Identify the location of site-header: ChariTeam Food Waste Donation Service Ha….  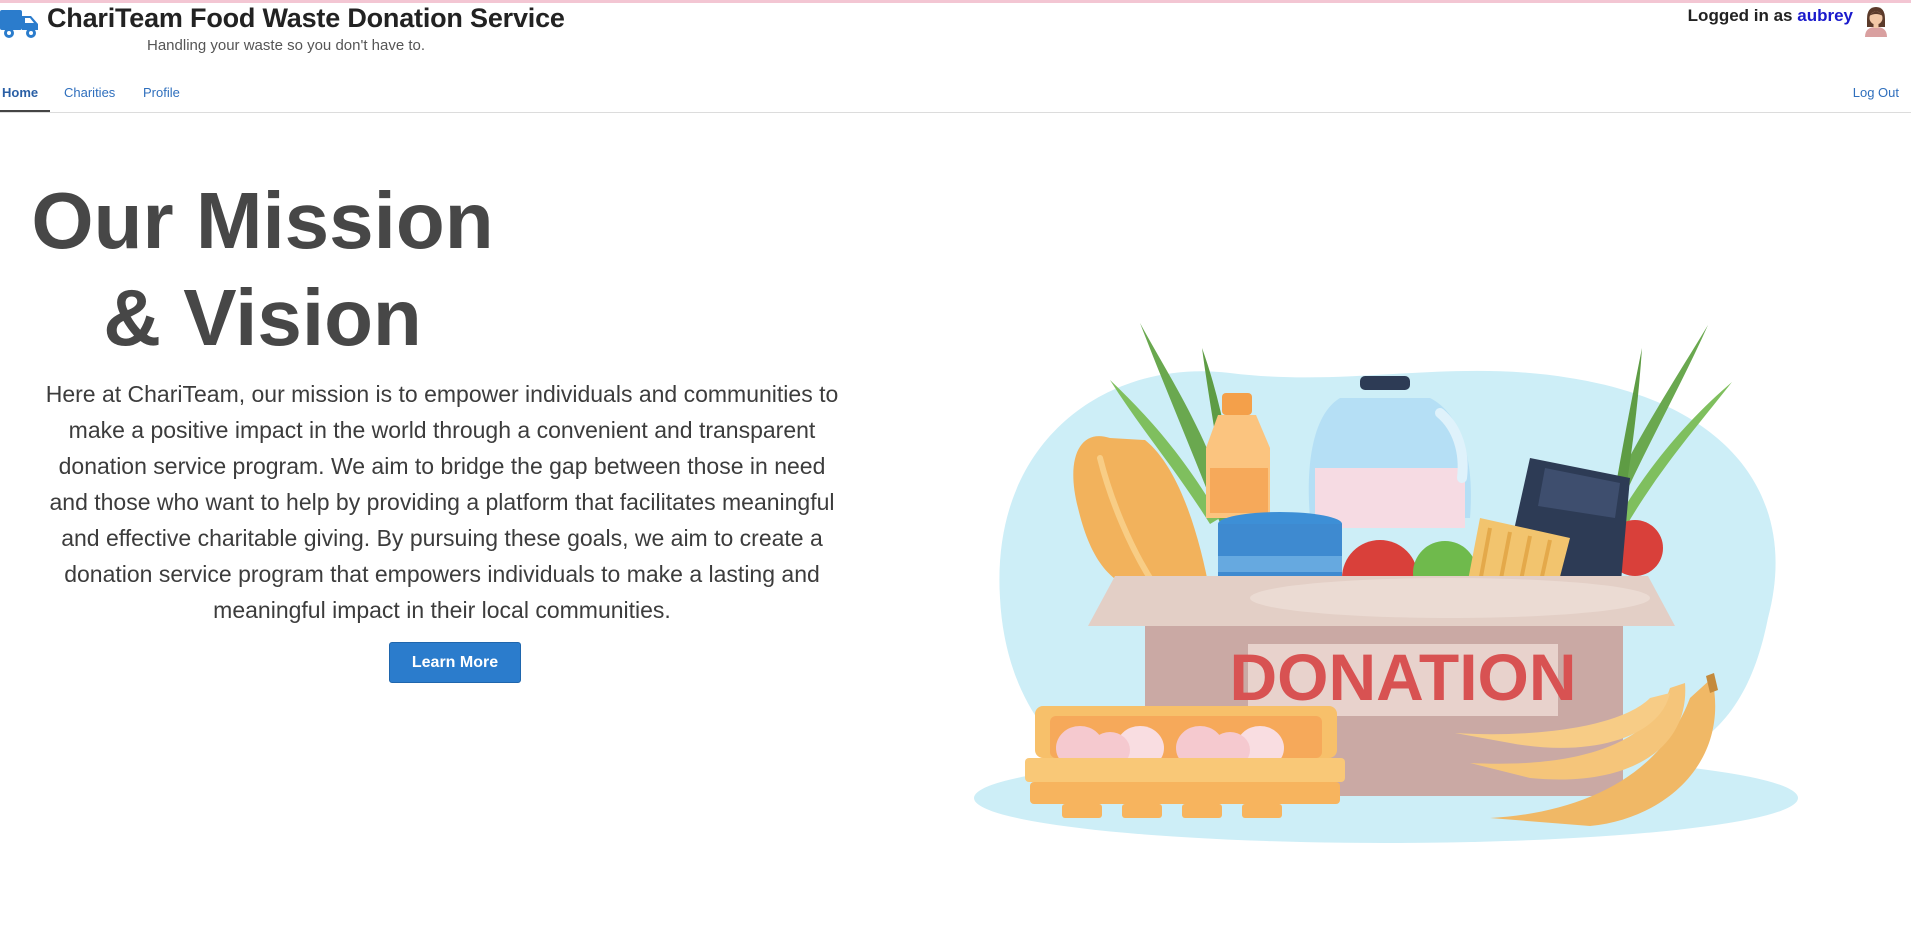
(955, 33).